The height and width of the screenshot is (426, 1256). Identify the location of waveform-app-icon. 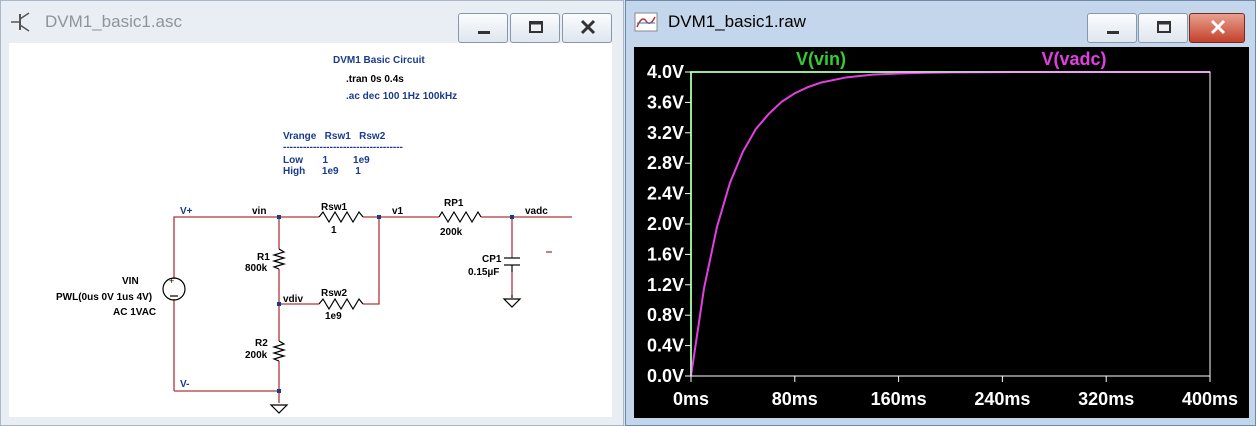
(646, 22).